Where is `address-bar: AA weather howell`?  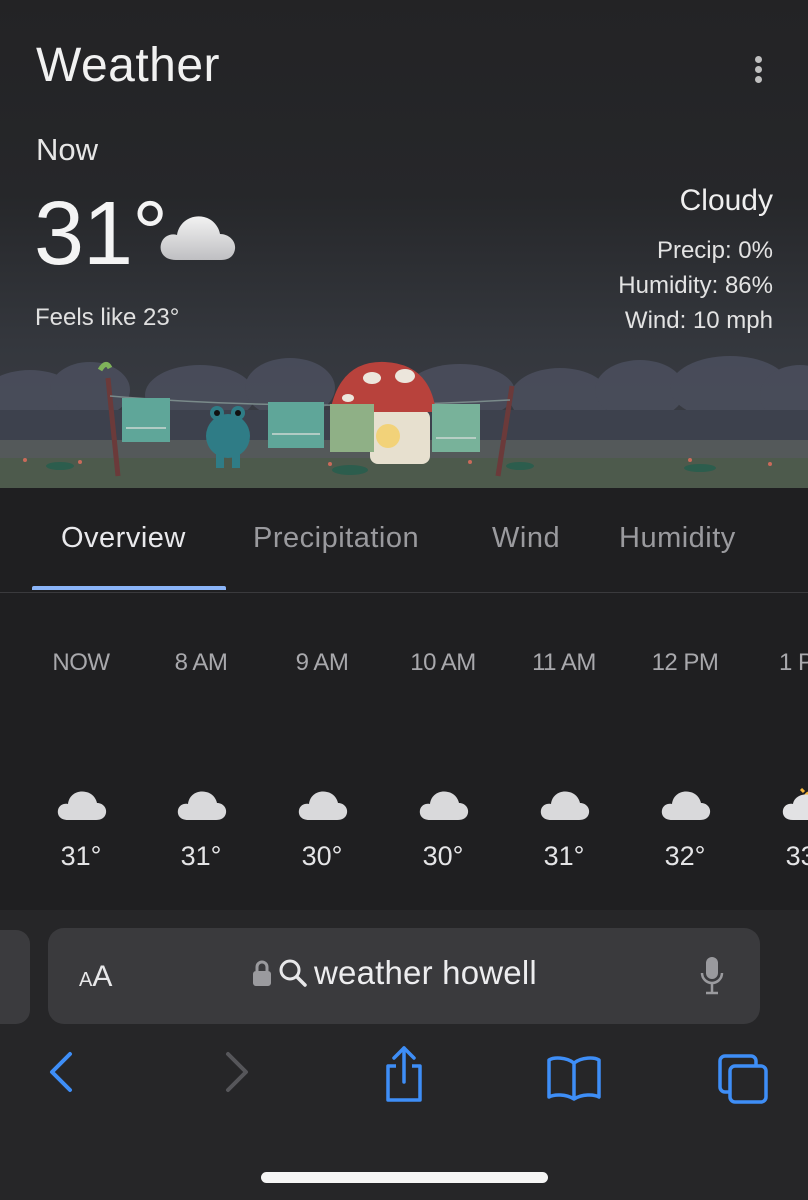 address-bar: AA weather howell is located at coordinates (404, 976).